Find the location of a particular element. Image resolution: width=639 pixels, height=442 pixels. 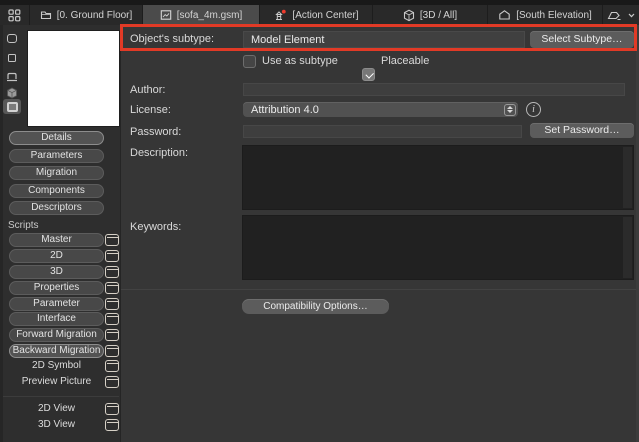

script-button-3d: 3D is located at coordinates (56, 272).